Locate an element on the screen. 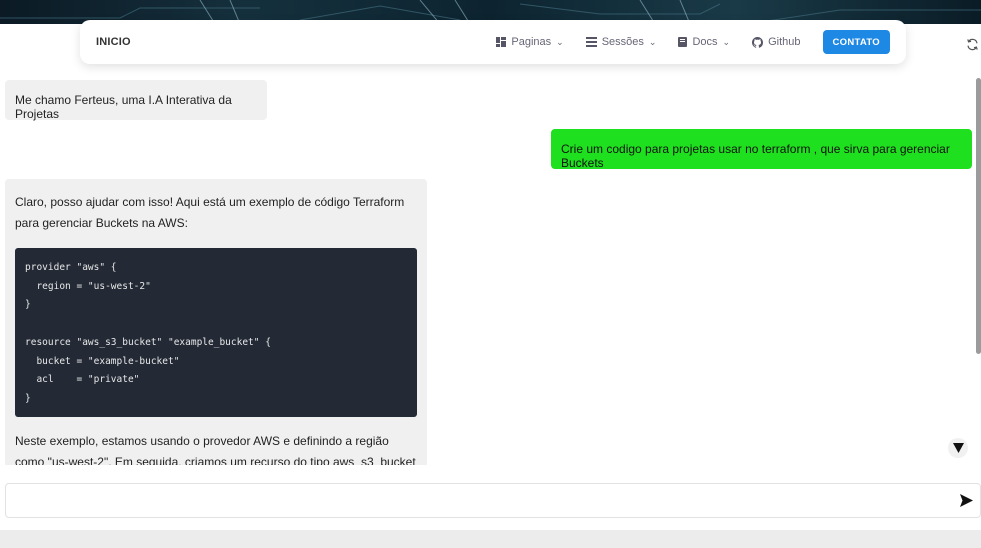 The width and height of the screenshot is (981, 548). nav-item-sessoes: Sessões ⌄ is located at coordinates (621, 42).